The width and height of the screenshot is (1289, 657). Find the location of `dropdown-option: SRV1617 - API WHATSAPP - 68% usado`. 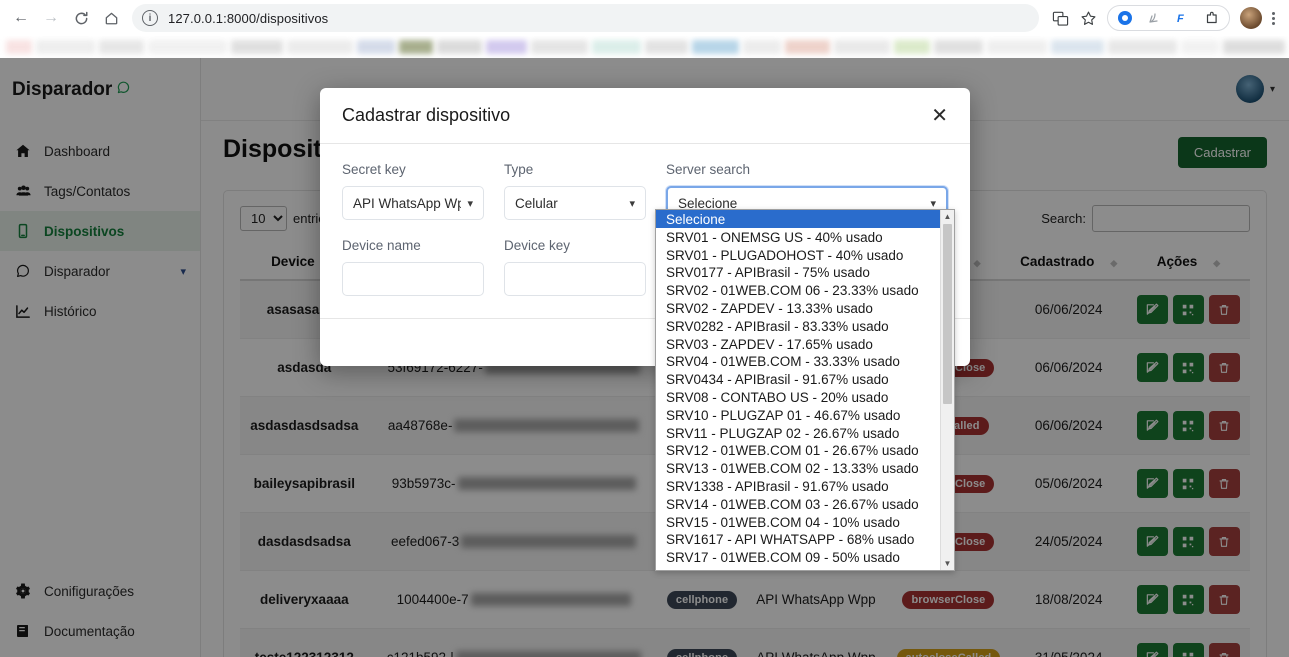

dropdown-option: SRV1617 - API WHATSAPP - 68% usado is located at coordinates (805, 539).